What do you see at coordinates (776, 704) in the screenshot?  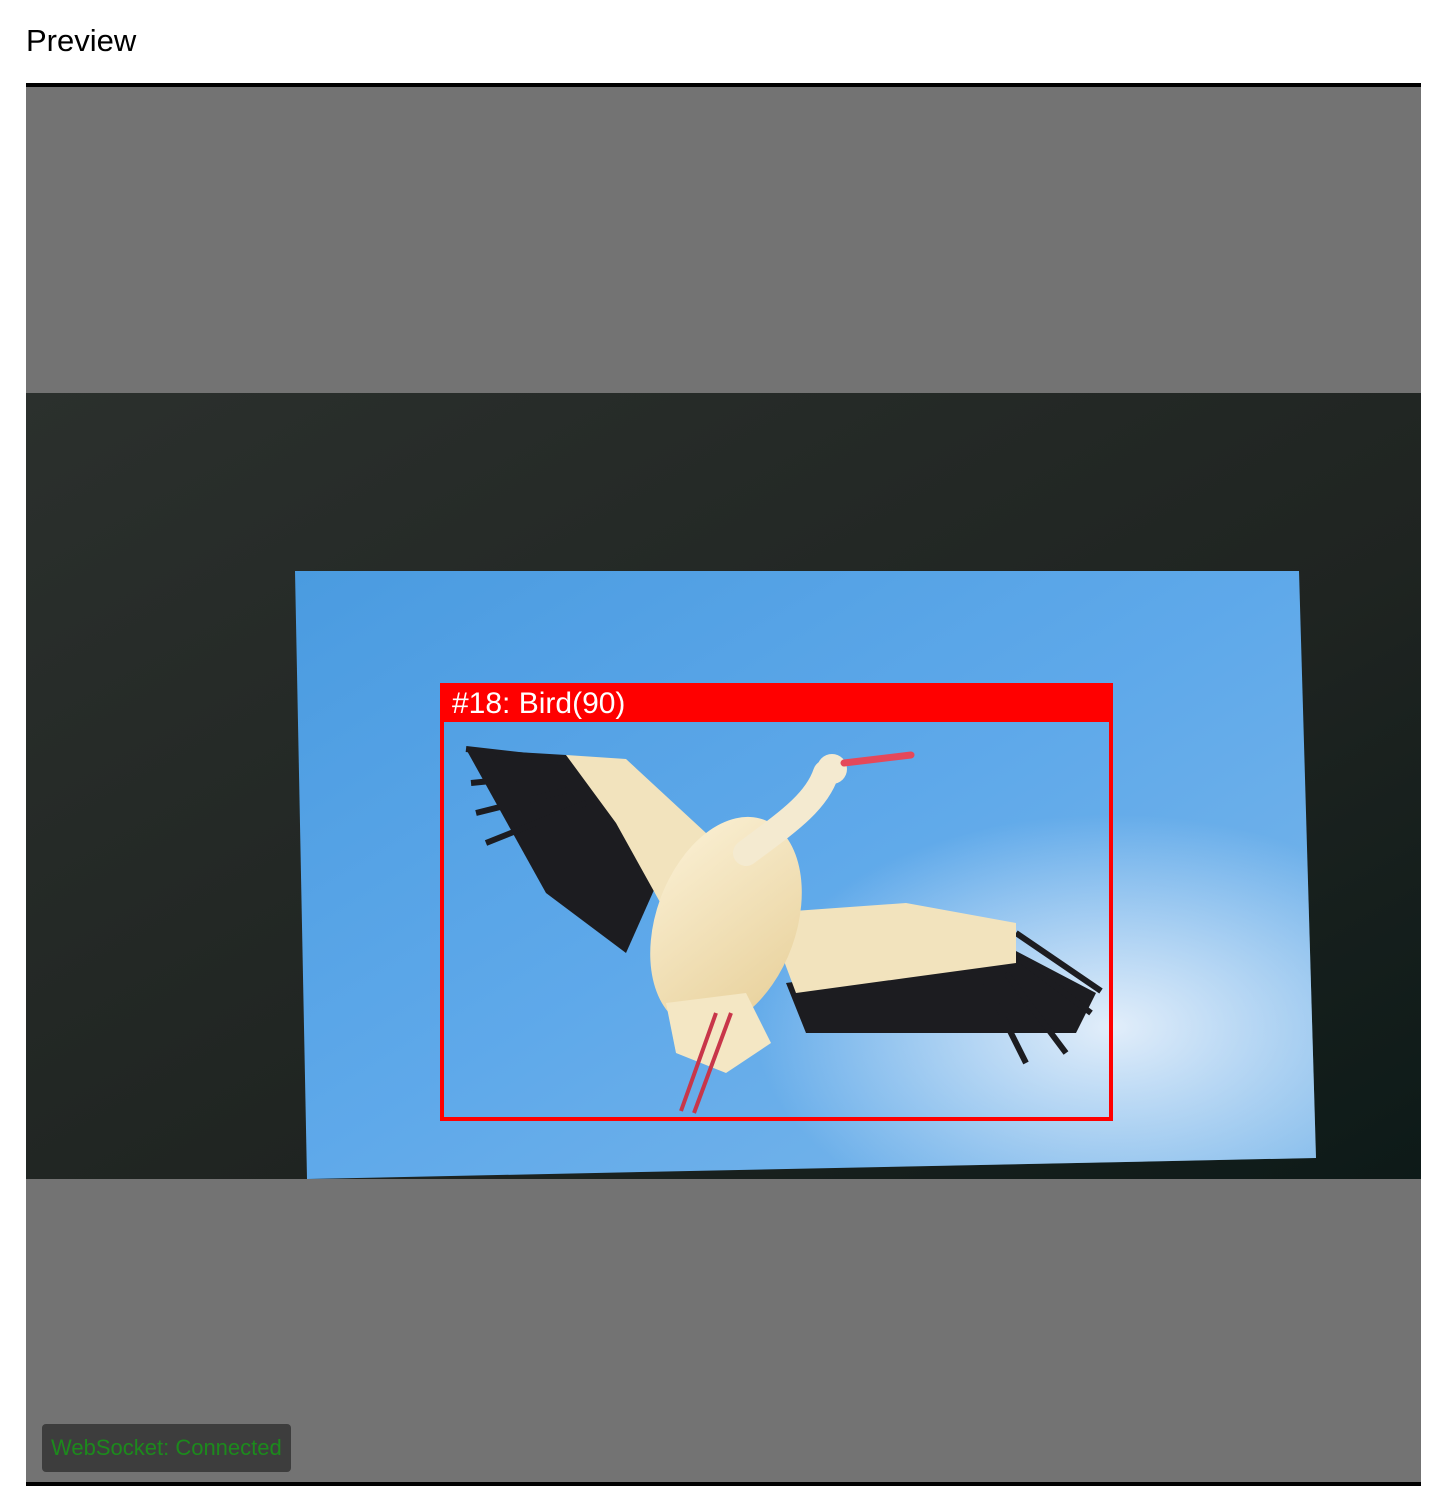 I see `detection-label: #18: Bird(90)` at bounding box center [776, 704].